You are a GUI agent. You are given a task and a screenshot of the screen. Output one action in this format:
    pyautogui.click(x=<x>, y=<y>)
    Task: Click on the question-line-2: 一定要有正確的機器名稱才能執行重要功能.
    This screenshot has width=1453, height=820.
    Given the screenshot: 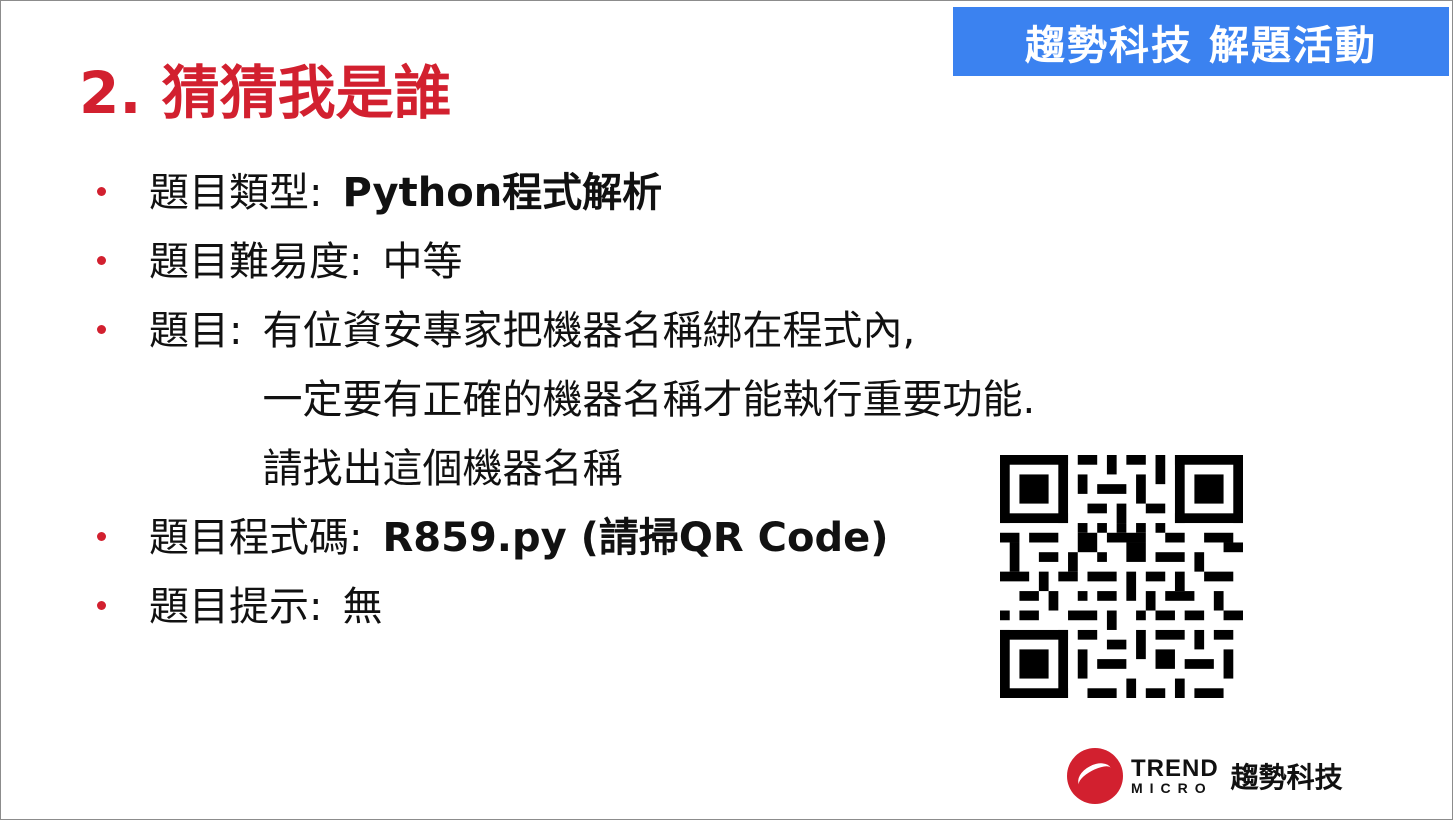 What is the action you would take?
    pyautogui.click(x=649, y=400)
    